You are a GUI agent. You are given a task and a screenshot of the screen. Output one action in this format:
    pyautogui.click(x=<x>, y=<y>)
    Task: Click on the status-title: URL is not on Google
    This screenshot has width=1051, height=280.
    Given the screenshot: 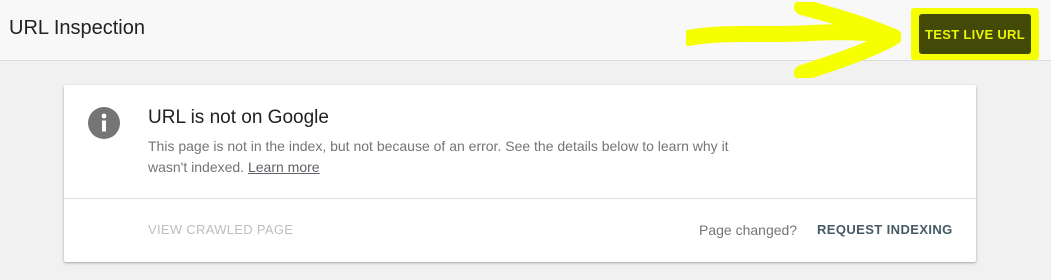 What is the action you would take?
    pyautogui.click(x=238, y=117)
    